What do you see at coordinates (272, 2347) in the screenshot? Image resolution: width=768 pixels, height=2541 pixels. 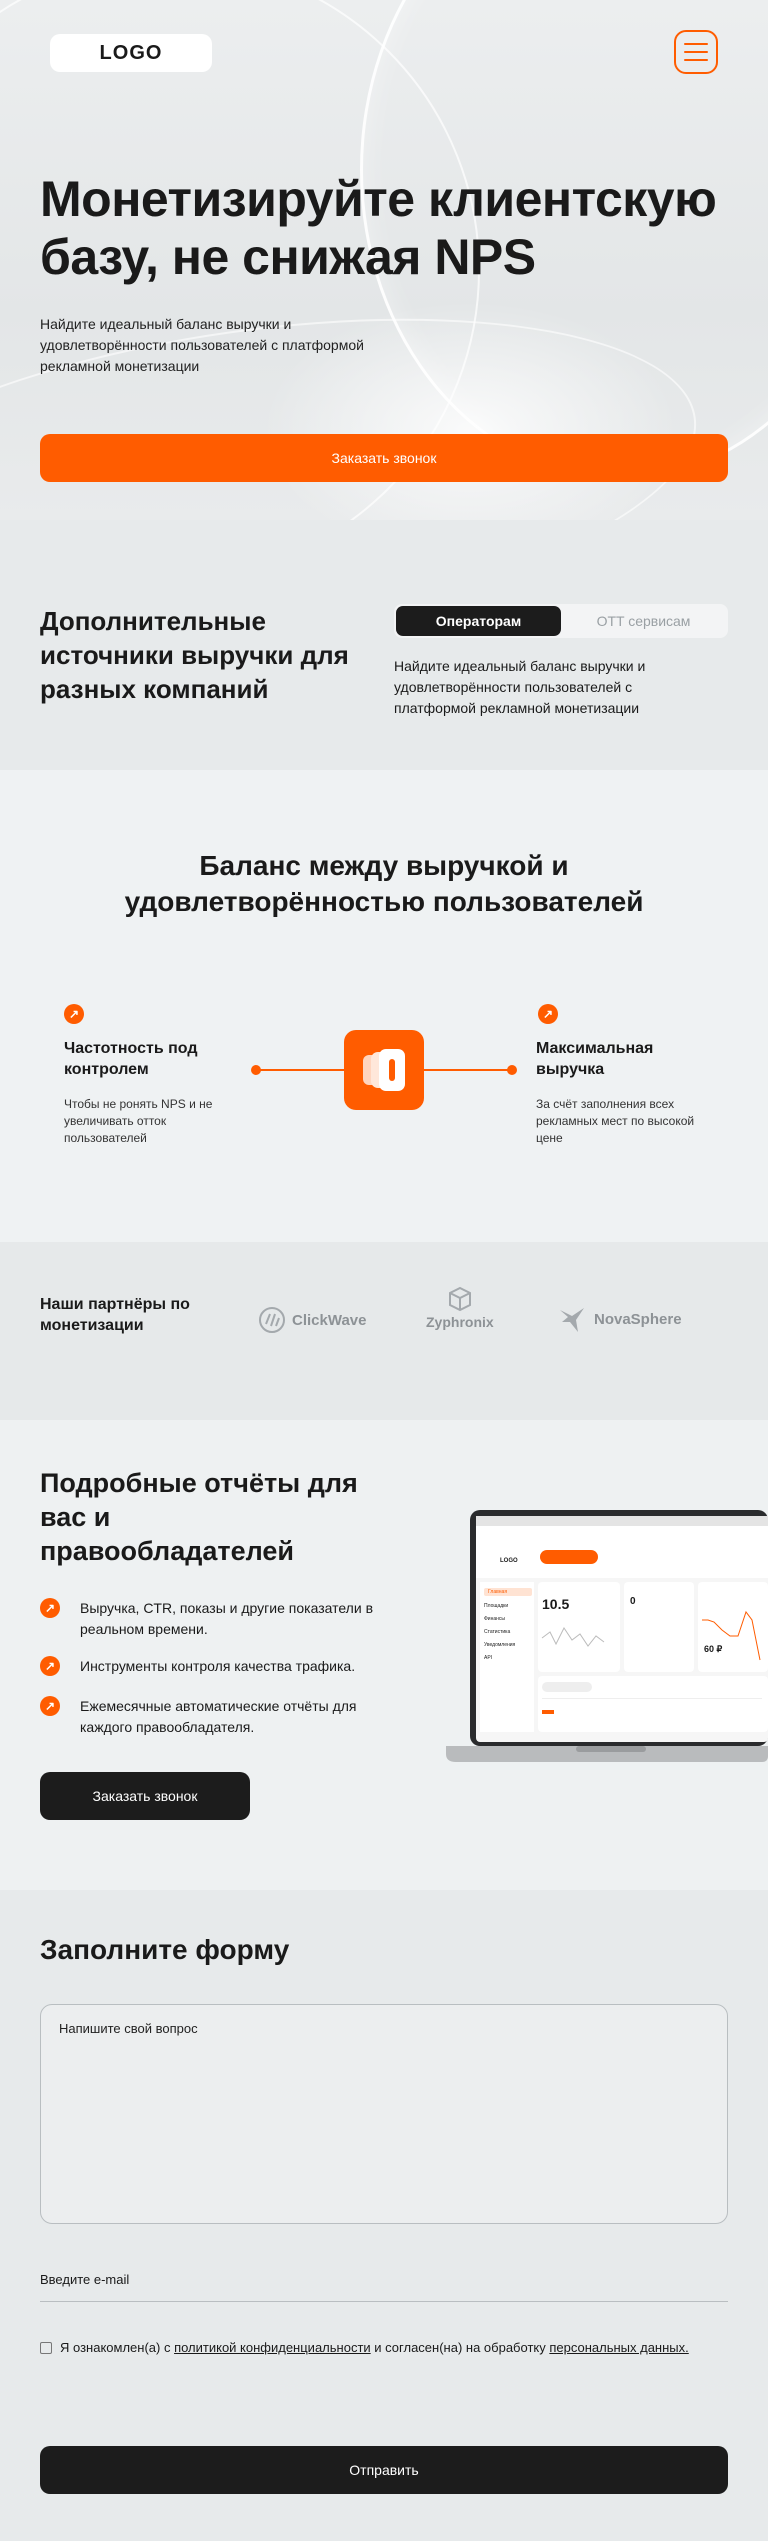 I see `privacy-policy-link: политикой конфиденциальности` at bounding box center [272, 2347].